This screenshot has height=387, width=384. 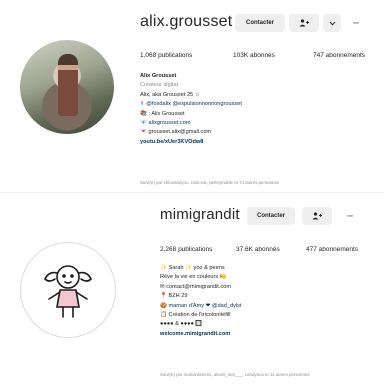 What do you see at coordinates (192, 268) in the screenshot?
I see `bio-line: ✨ Sarah ✨ yoo & peens` at bounding box center [192, 268].